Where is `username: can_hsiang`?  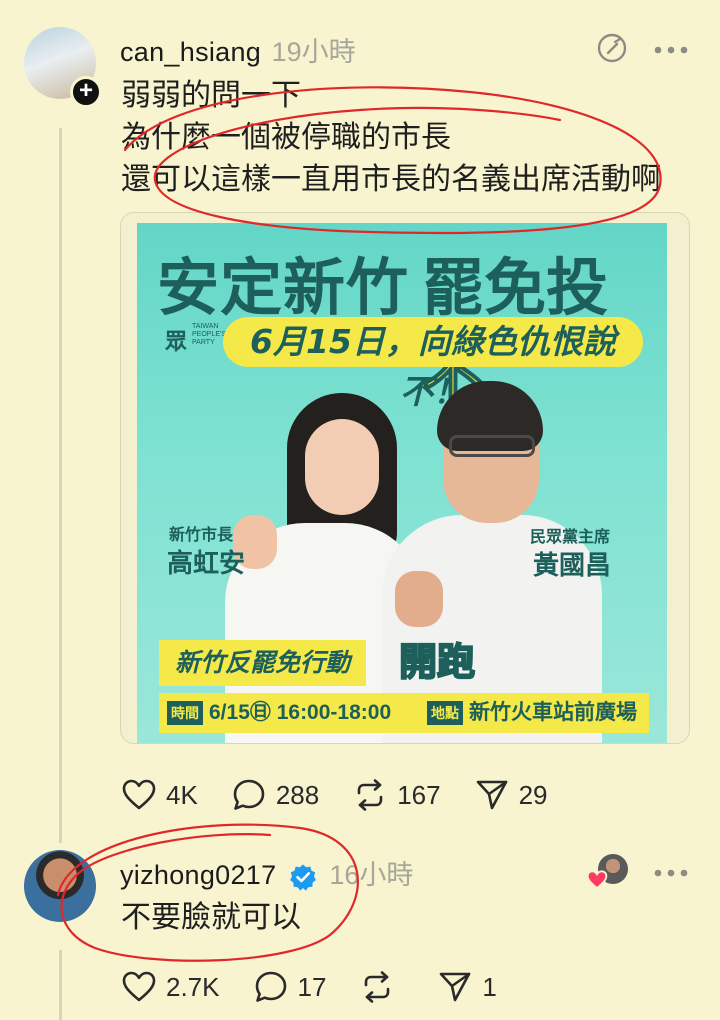 username: can_hsiang is located at coordinates (190, 52).